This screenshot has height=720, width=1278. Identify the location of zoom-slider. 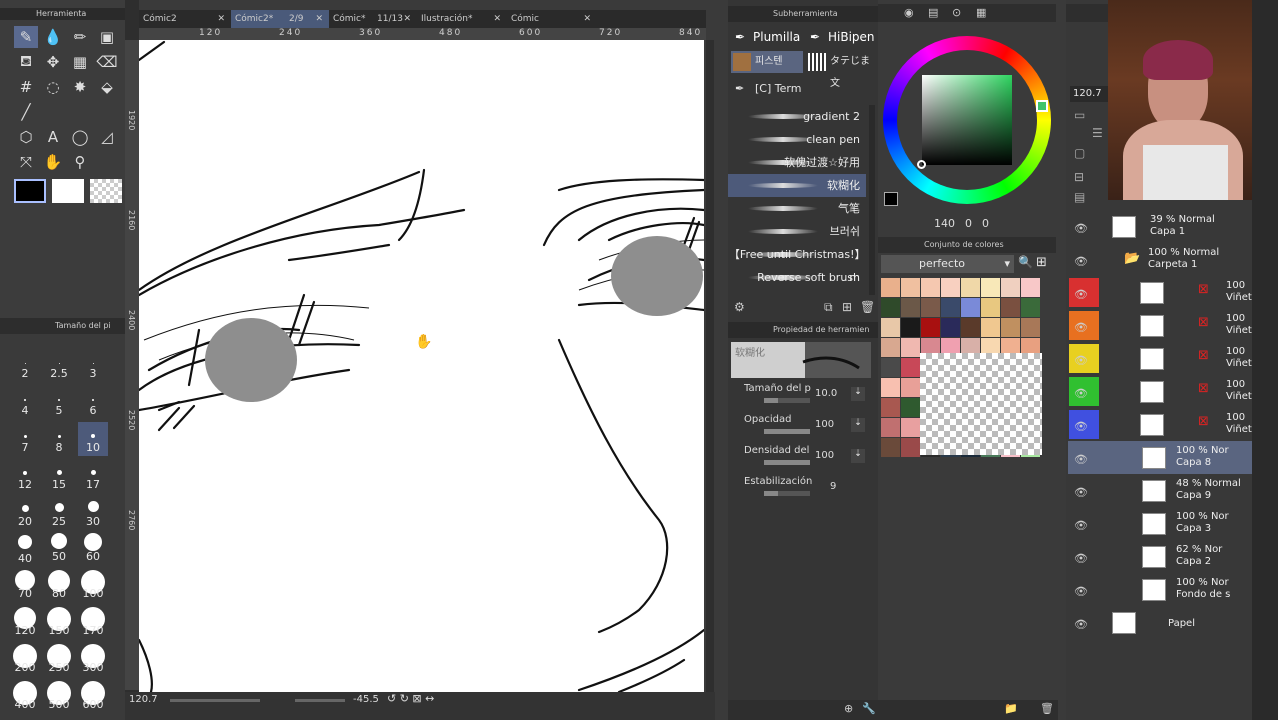
(215, 700).